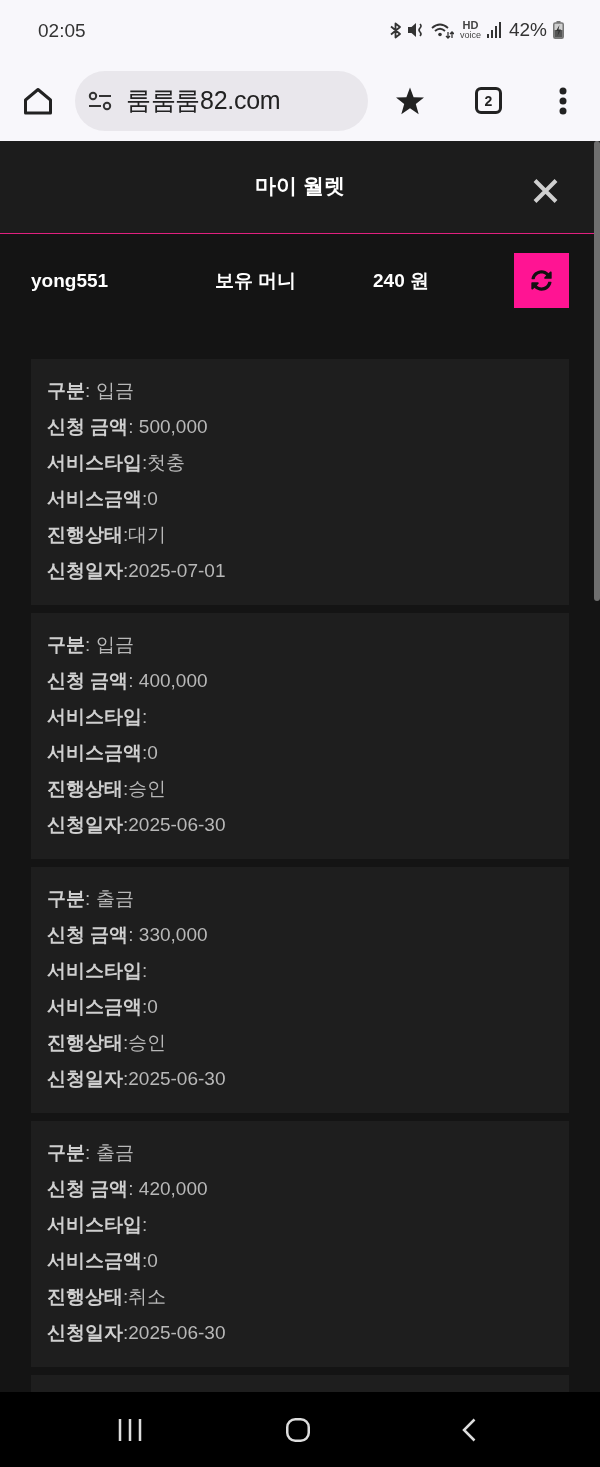 The height and width of the screenshot is (1467, 600). Describe the element at coordinates (558, 30) in the screenshot. I see `battery-charging-icon` at that location.